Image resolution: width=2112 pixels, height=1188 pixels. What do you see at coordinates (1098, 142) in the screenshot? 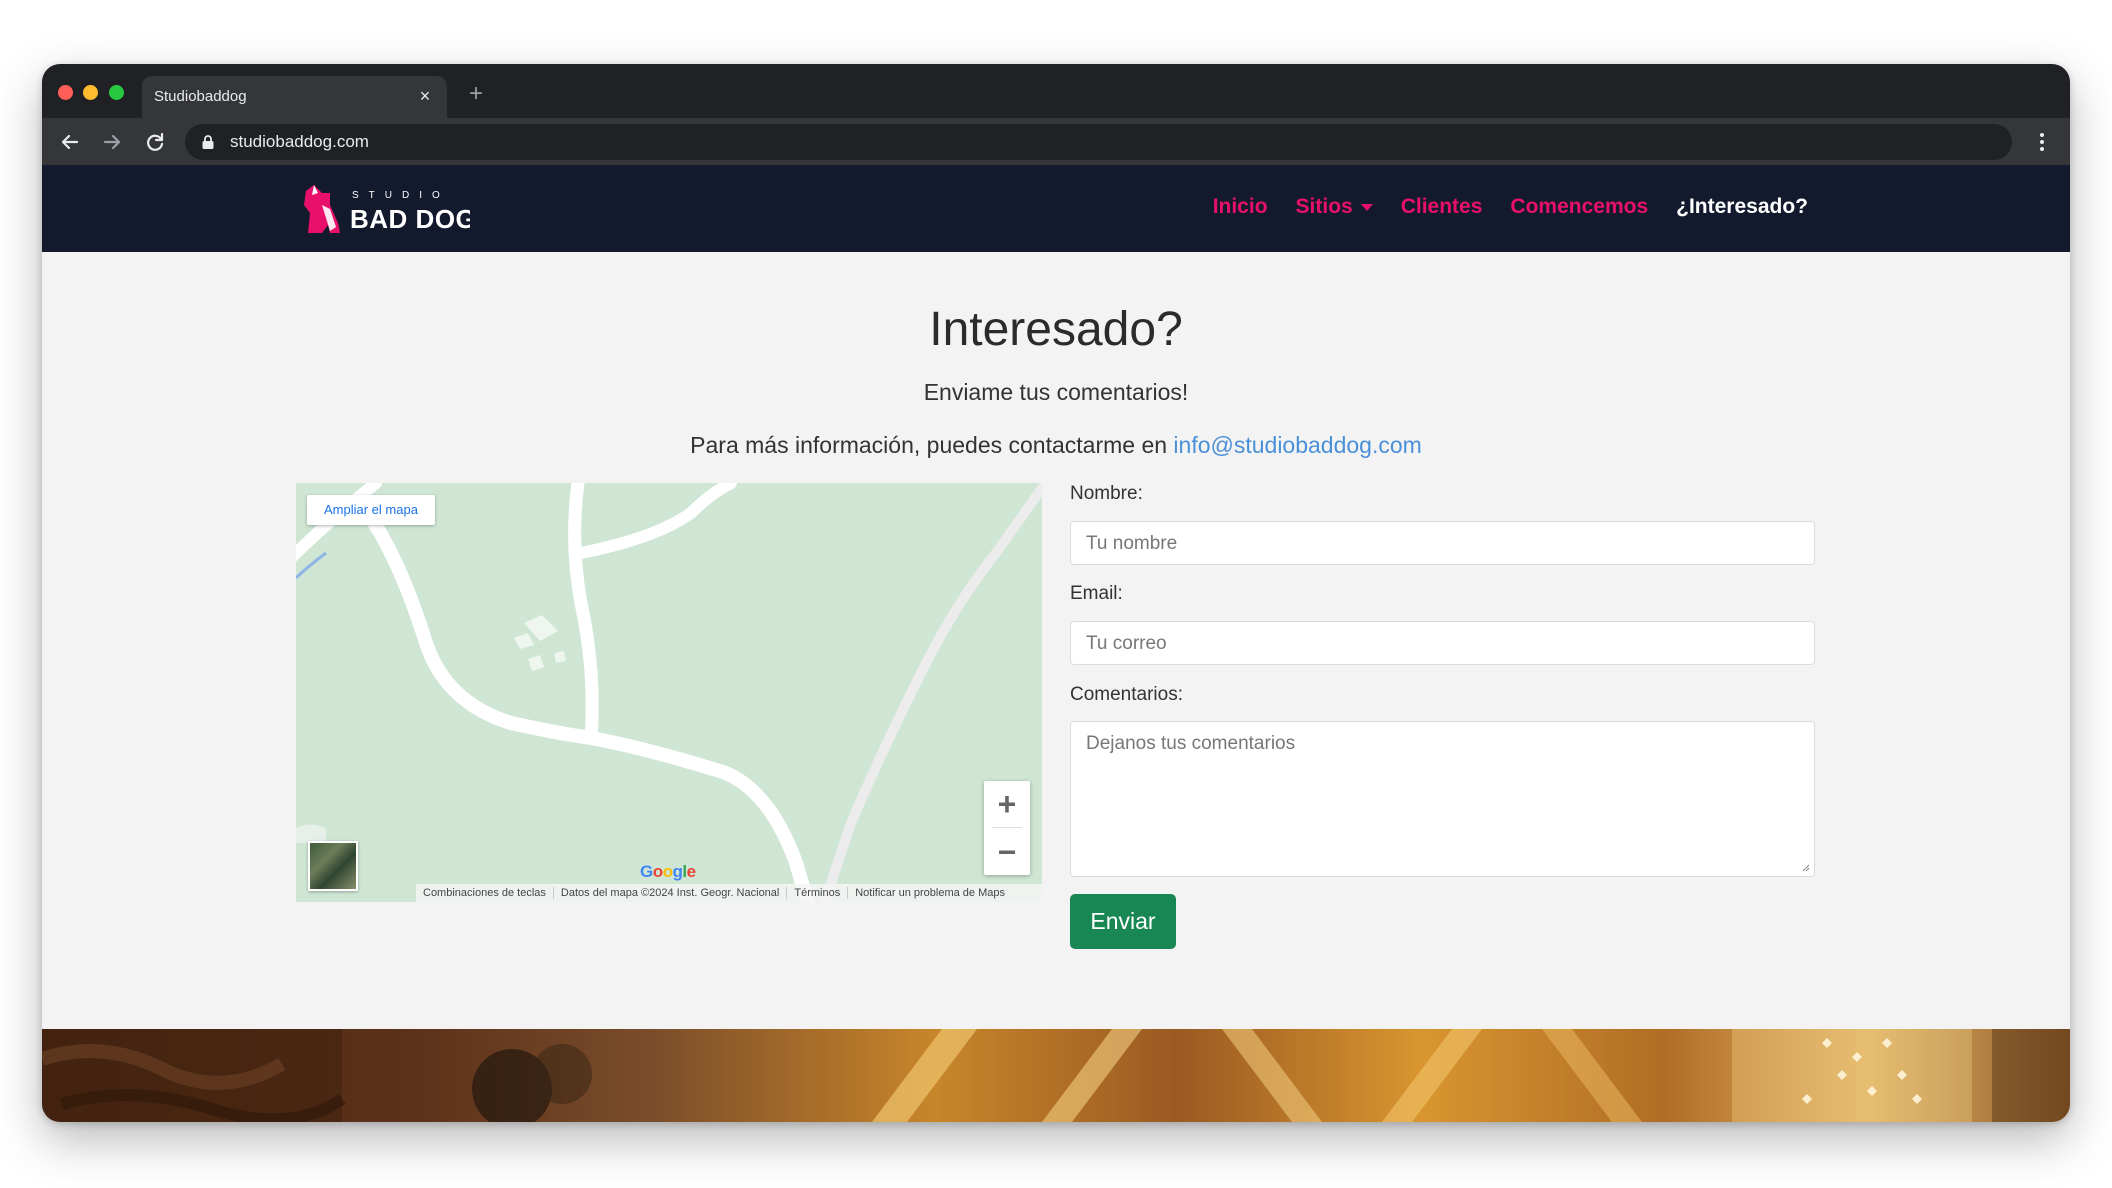
I see `address-bar: studiobaddog.com` at bounding box center [1098, 142].